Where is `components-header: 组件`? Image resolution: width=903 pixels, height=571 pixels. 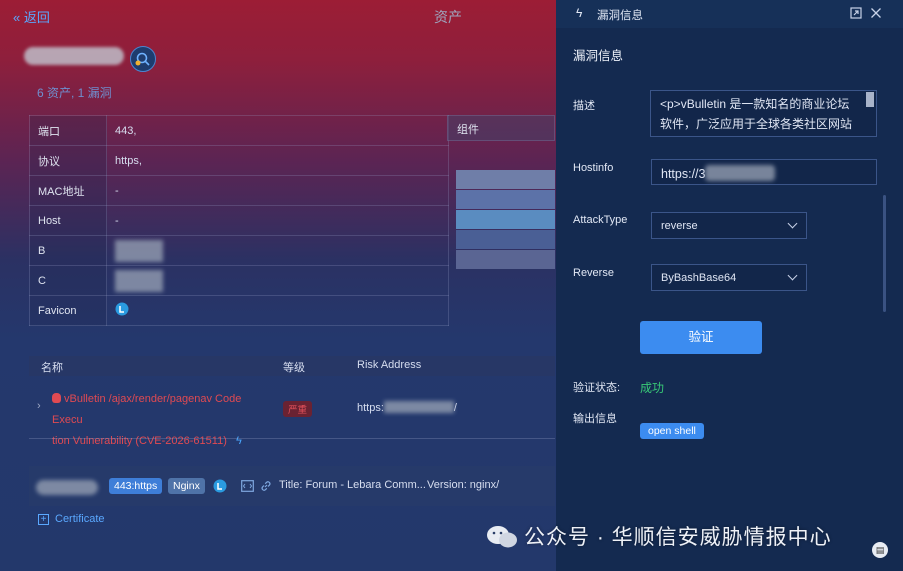
components-header: 组件 is located at coordinates (501, 128).